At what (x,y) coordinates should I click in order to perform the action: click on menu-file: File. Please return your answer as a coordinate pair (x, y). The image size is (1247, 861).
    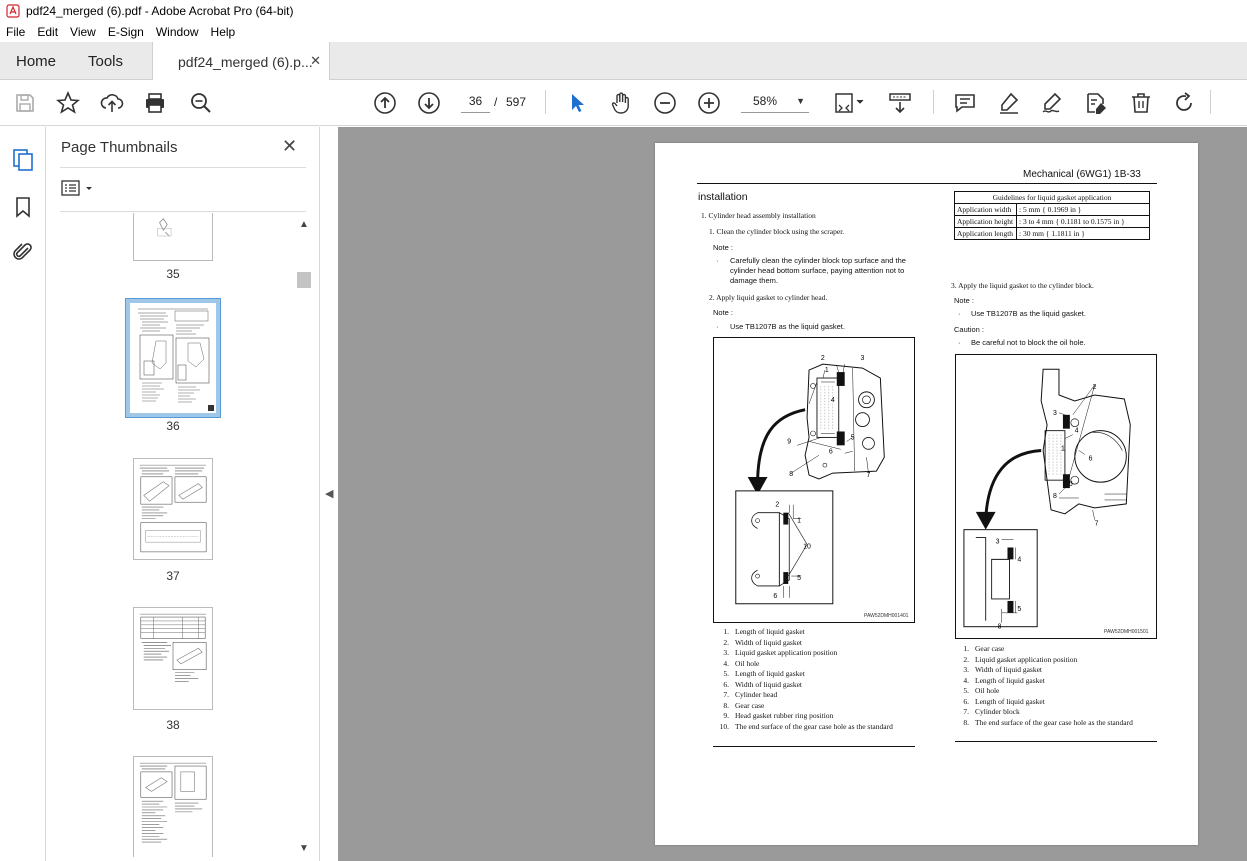
    Looking at the image, I should click on (15, 32).